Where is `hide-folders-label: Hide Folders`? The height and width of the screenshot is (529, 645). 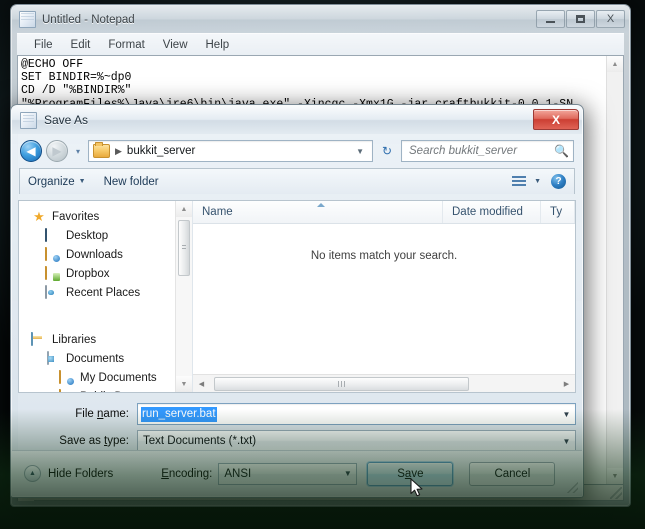
hide-folders-label: Hide Folders is located at coordinates (81, 473).